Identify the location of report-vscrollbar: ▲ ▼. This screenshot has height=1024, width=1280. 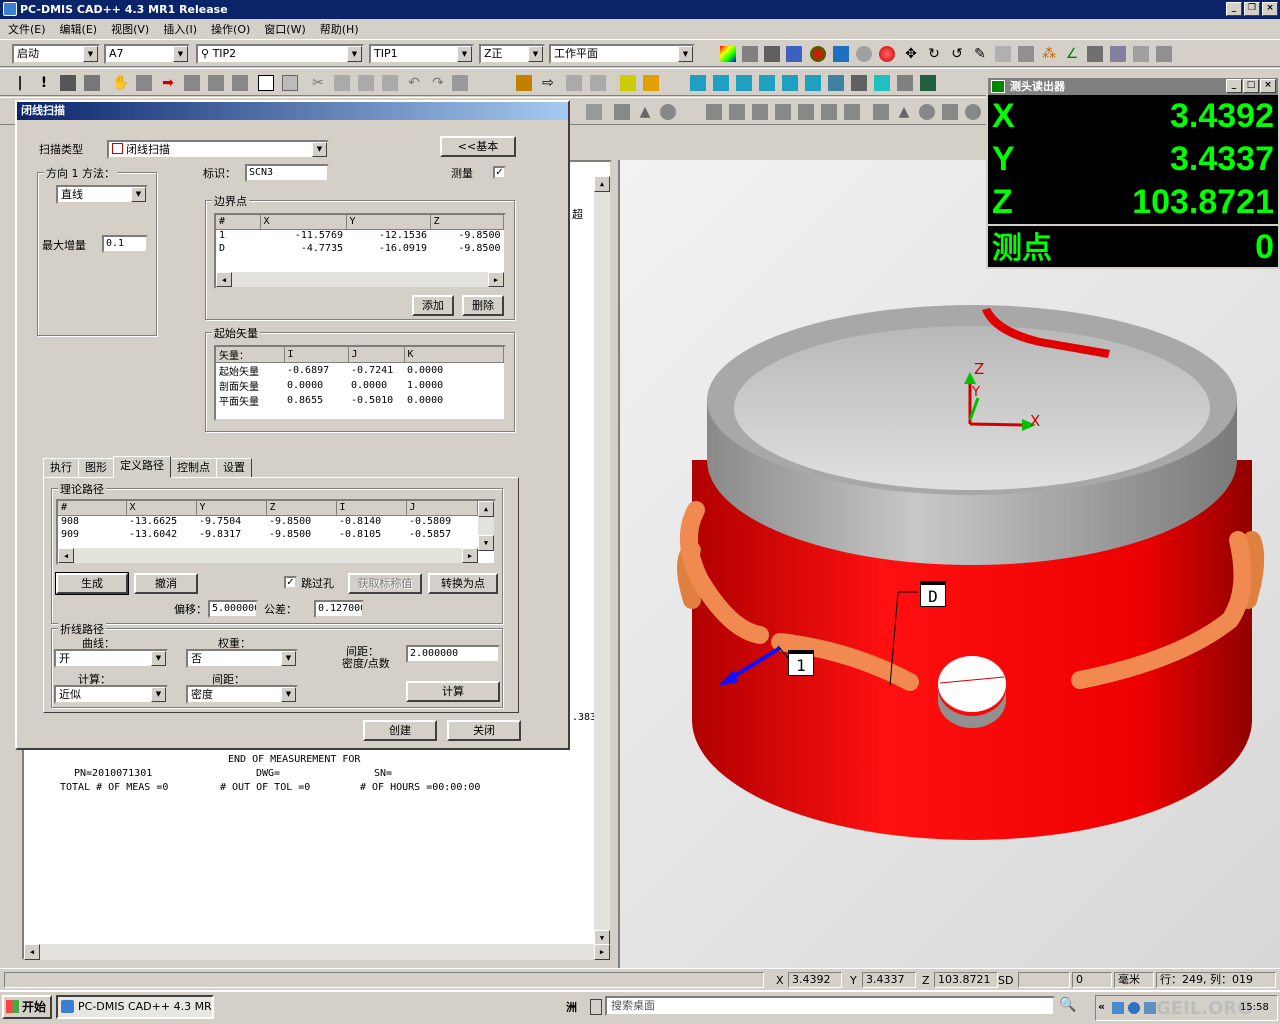
(602, 561).